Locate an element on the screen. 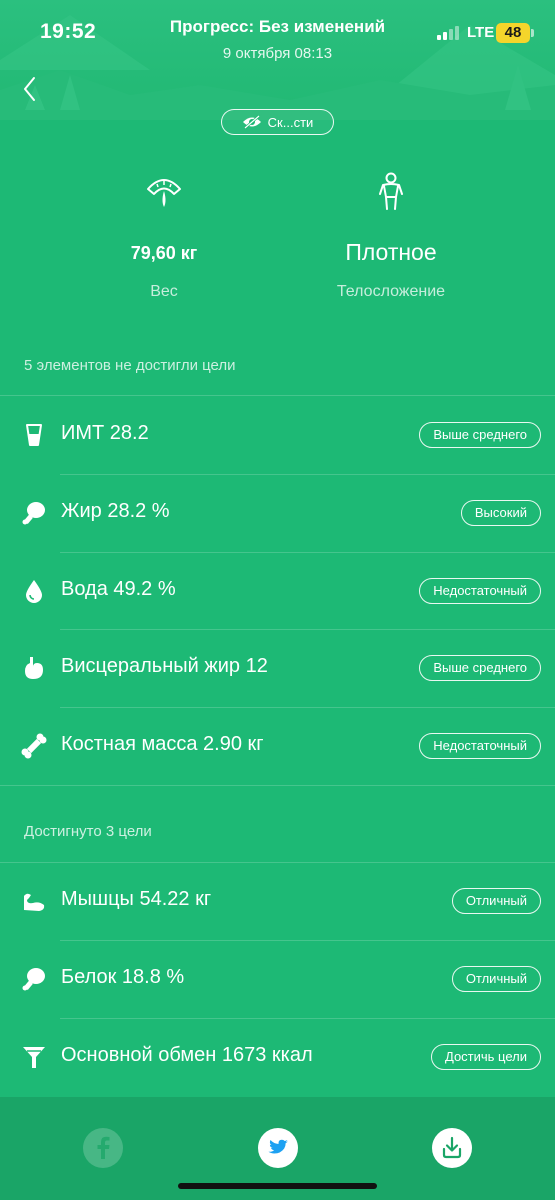 This screenshot has width=555, height=1200. chevron-left-icon is located at coordinates (29, 89).